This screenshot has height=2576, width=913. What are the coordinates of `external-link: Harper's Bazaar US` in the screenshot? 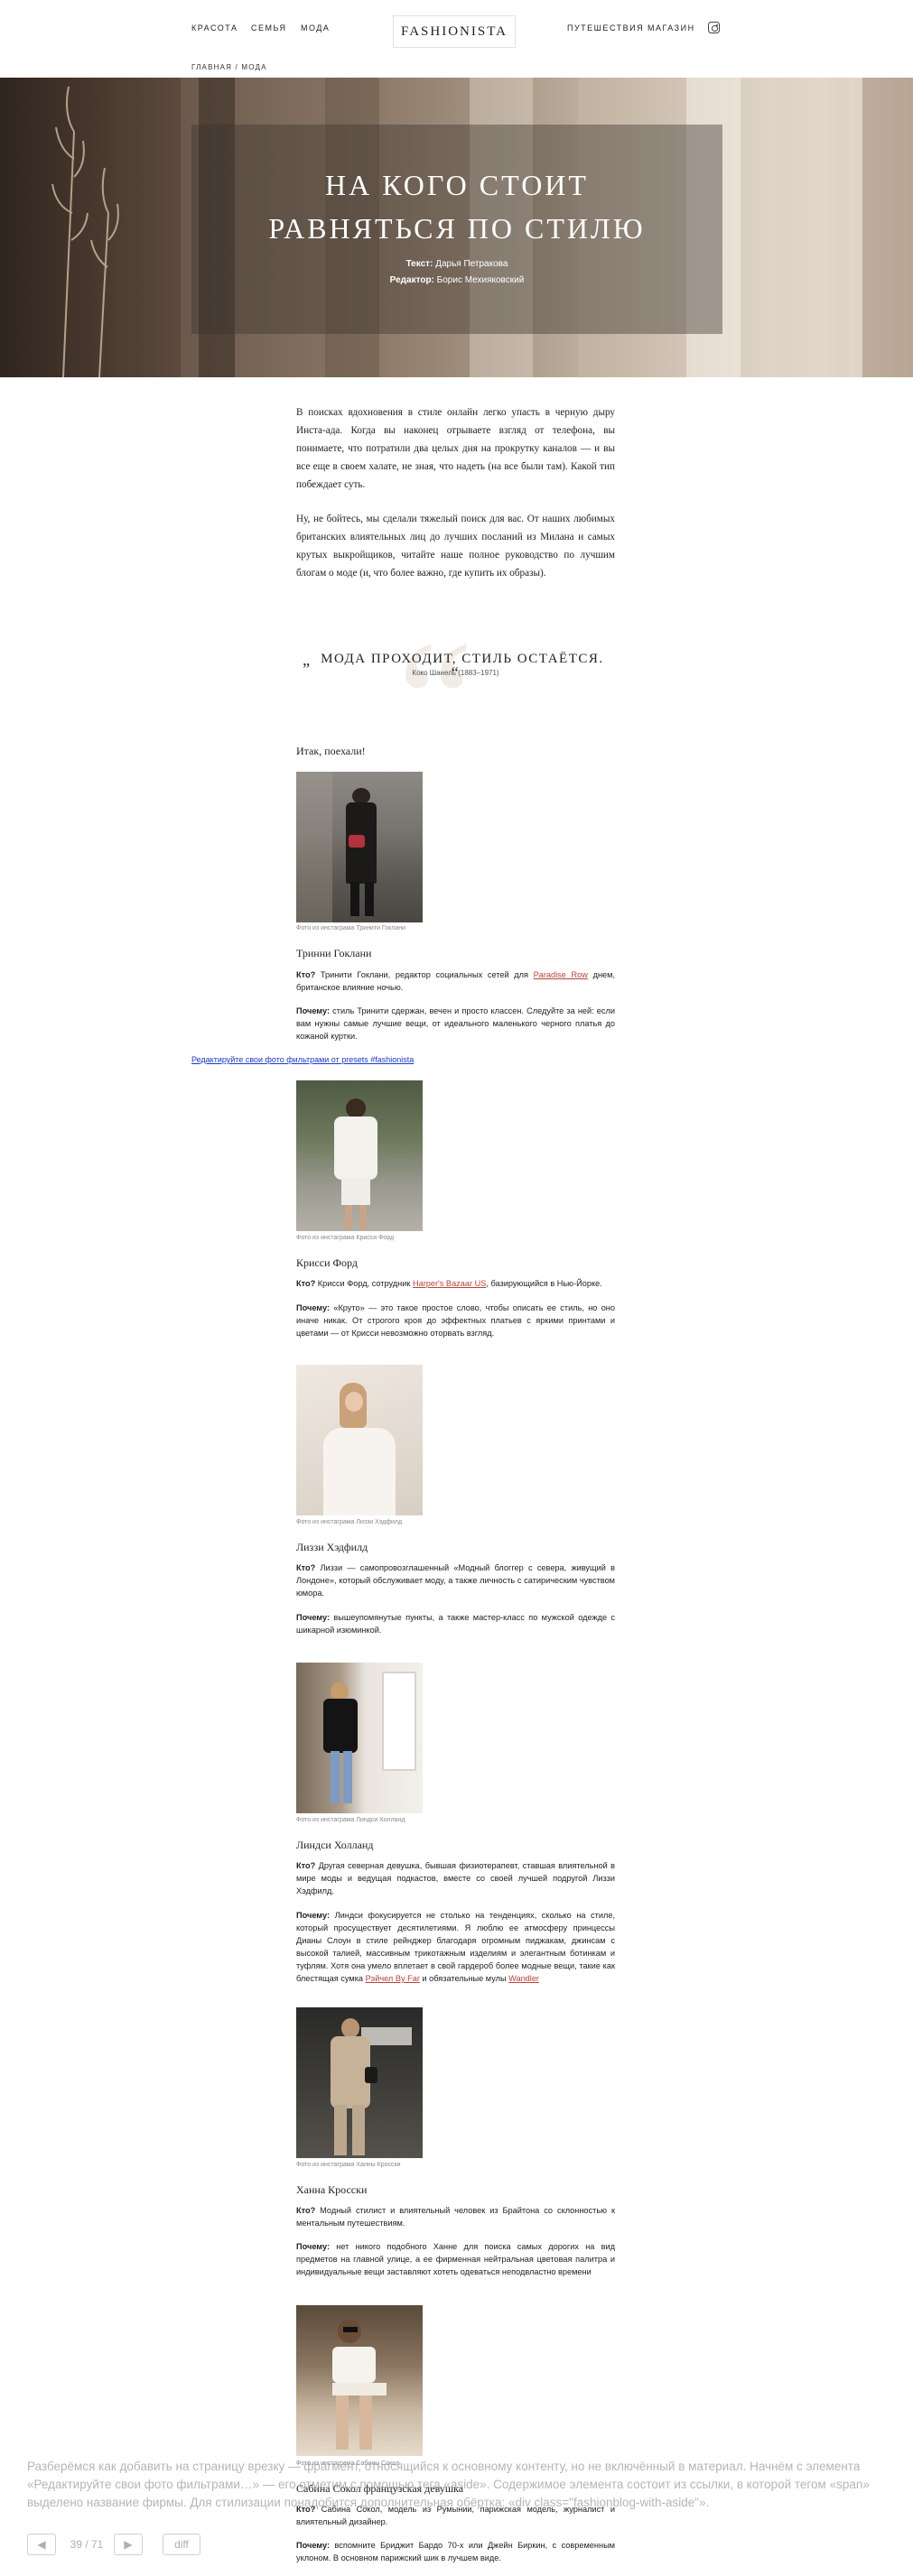 It's located at (449, 1284).